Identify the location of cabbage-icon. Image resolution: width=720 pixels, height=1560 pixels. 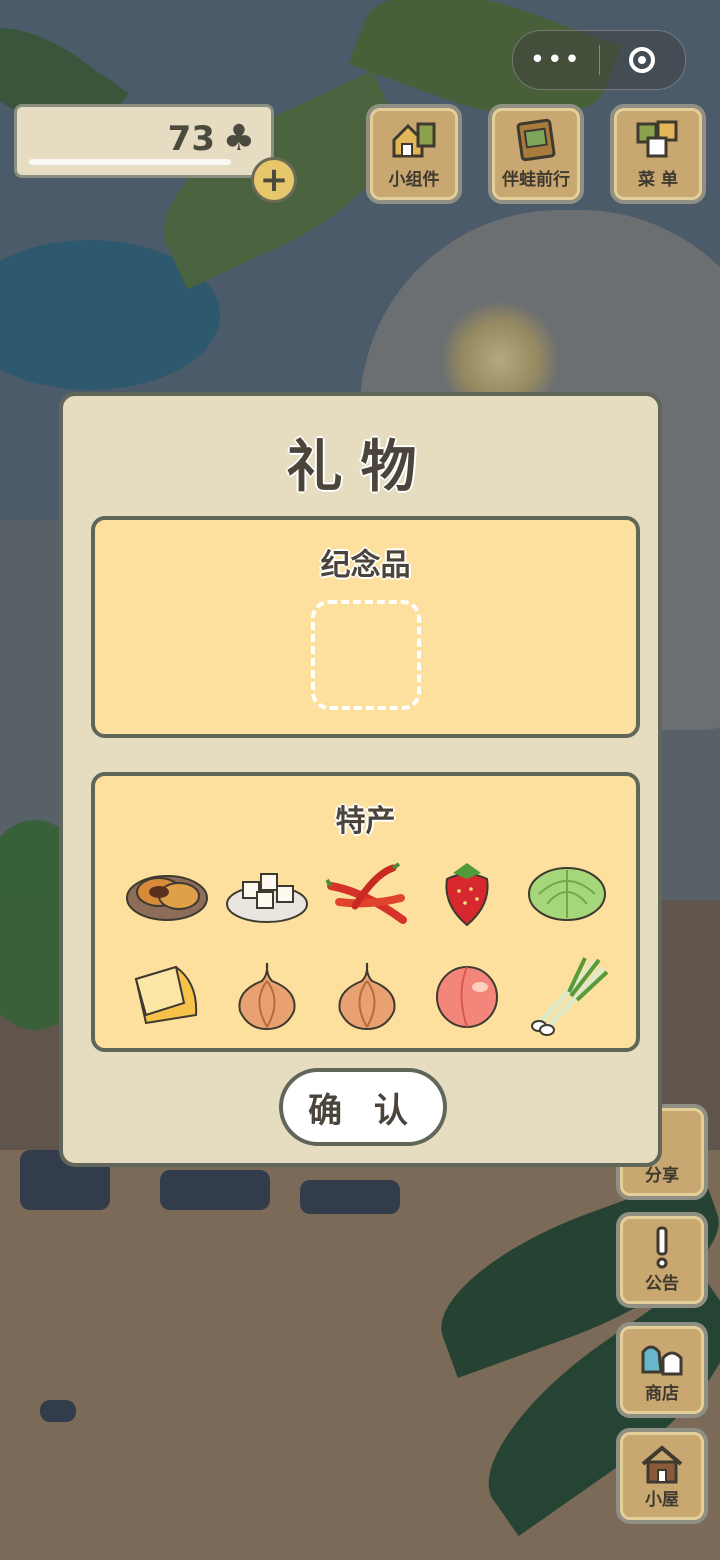
(567, 894).